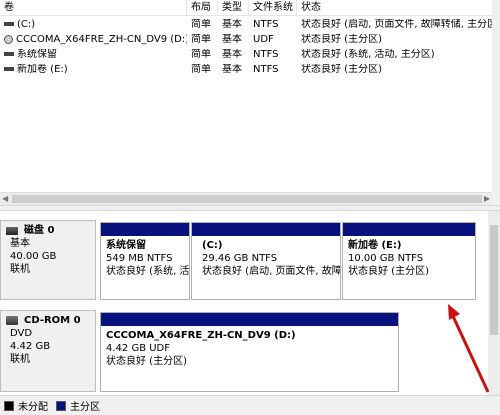  What do you see at coordinates (368, 54) in the screenshot?
I see `volume-status: 状态良好 (系统, 活动, 主分区)` at bounding box center [368, 54].